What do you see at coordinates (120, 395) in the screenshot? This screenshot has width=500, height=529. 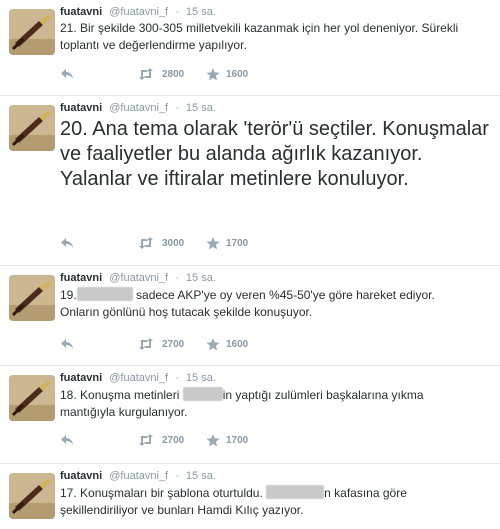 I see `tweet-text-part: 18. Konuşma metinleri` at bounding box center [120, 395].